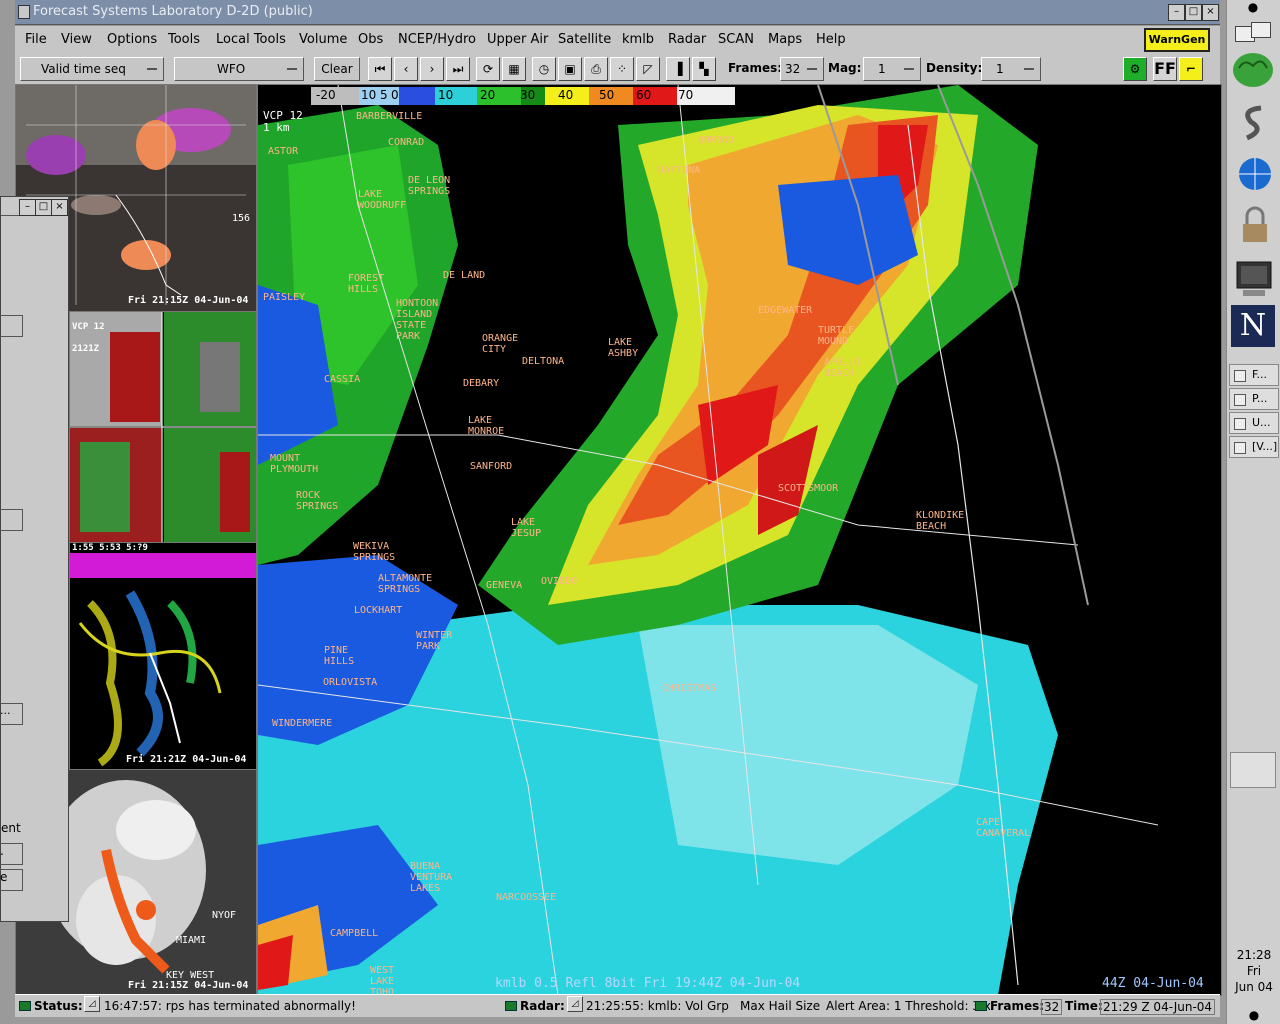 The width and height of the screenshot is (1280, 1024). What do you see at coordinates (940, 521) in the screenshot?
I see `place-label: KLONDIKE BEACH` at bounding box center [940, 521].